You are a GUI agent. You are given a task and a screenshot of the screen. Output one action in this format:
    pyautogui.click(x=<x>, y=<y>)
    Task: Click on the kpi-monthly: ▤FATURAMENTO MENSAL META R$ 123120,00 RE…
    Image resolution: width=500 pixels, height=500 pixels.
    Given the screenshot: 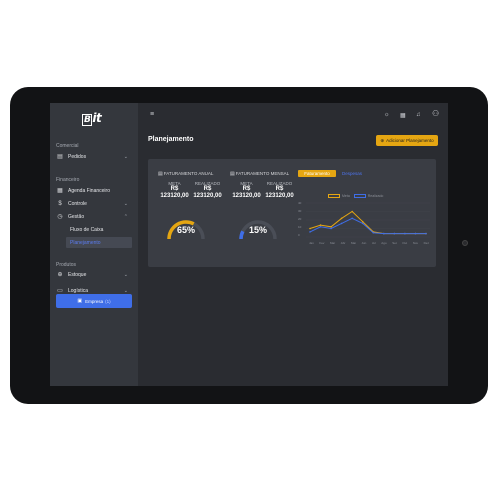 What is the action you would take?
    pyautogui.click(x=263, y=189)
    